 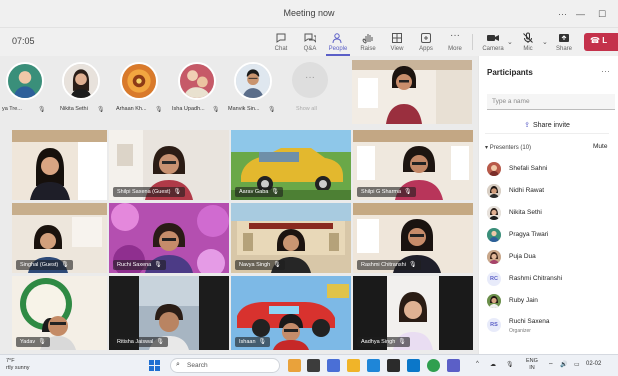 What do you see at coordinates (493, 43) in the screenshot?
I see `camera-button: Camera` at bounding box center [493, 43].